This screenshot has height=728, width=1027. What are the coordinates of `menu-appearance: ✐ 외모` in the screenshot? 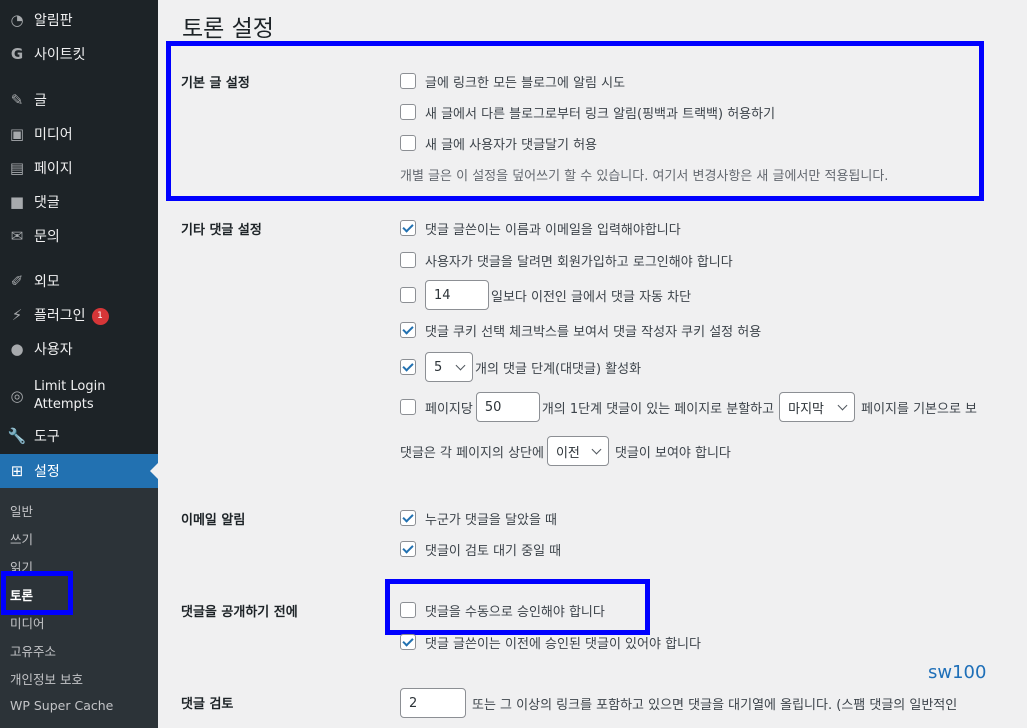 It's located at (79, 281).